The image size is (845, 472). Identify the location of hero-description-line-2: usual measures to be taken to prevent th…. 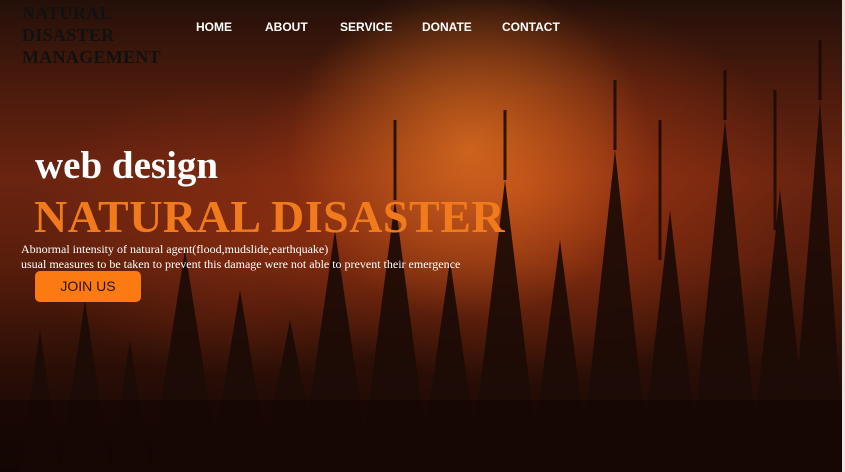
(241, 264).